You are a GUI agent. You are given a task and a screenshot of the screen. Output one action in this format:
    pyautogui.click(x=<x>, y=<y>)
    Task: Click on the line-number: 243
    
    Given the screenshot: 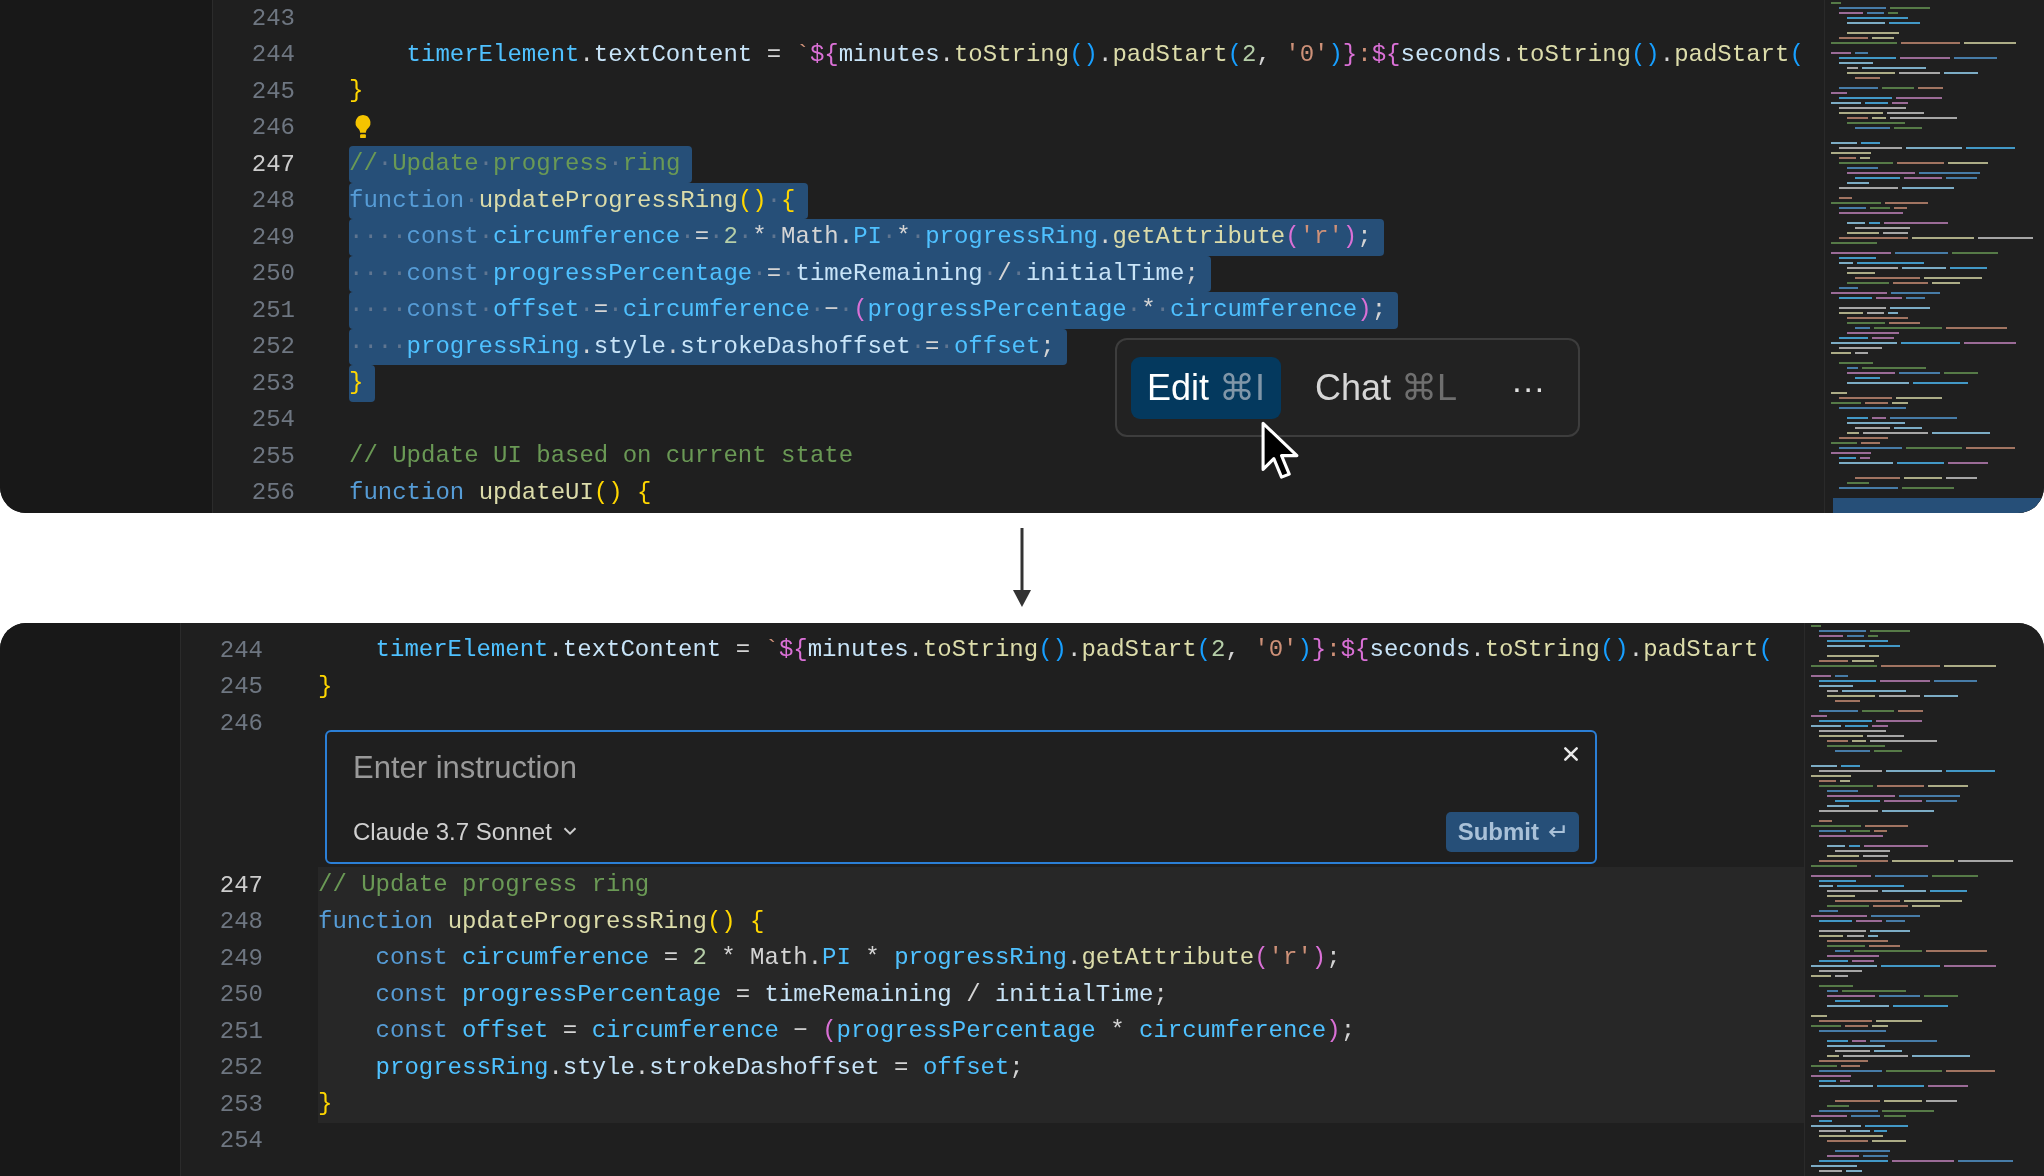 What is the action you would take?
    pyautogui.click(x=272, y=18)
    